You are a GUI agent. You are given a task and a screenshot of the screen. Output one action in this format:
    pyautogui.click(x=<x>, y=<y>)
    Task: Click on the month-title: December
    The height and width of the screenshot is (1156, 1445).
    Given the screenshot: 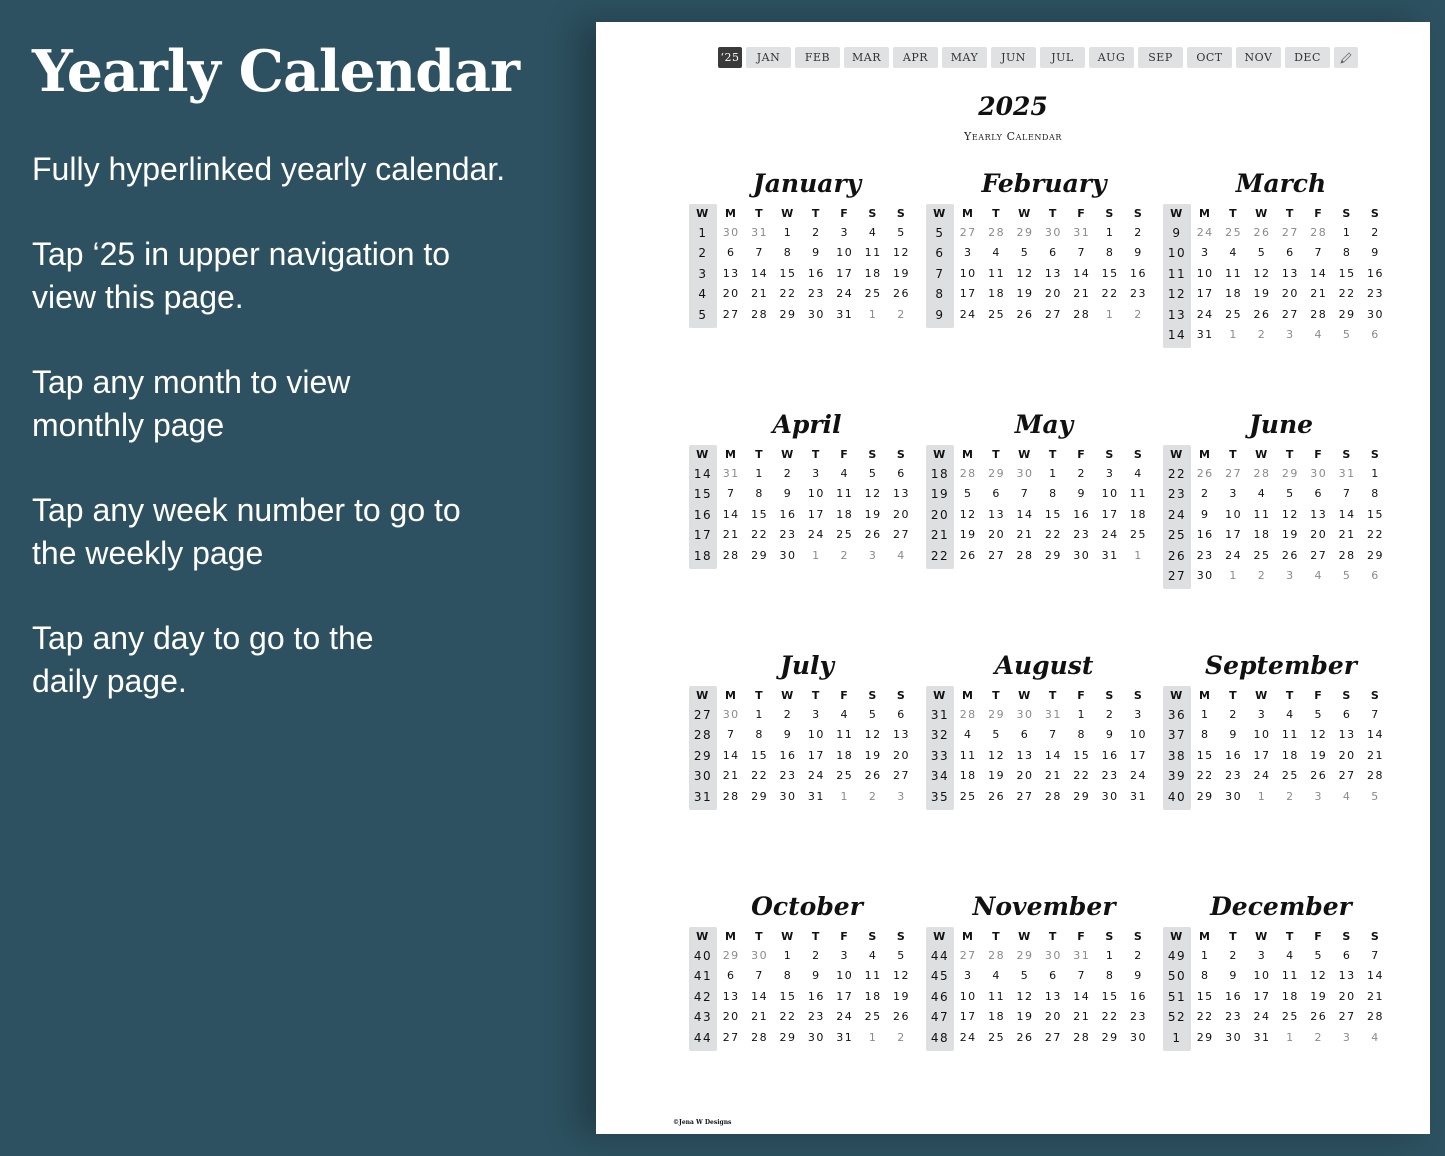 What is the action you would take?
    pyautogui.click(x=1281, y=906)
    